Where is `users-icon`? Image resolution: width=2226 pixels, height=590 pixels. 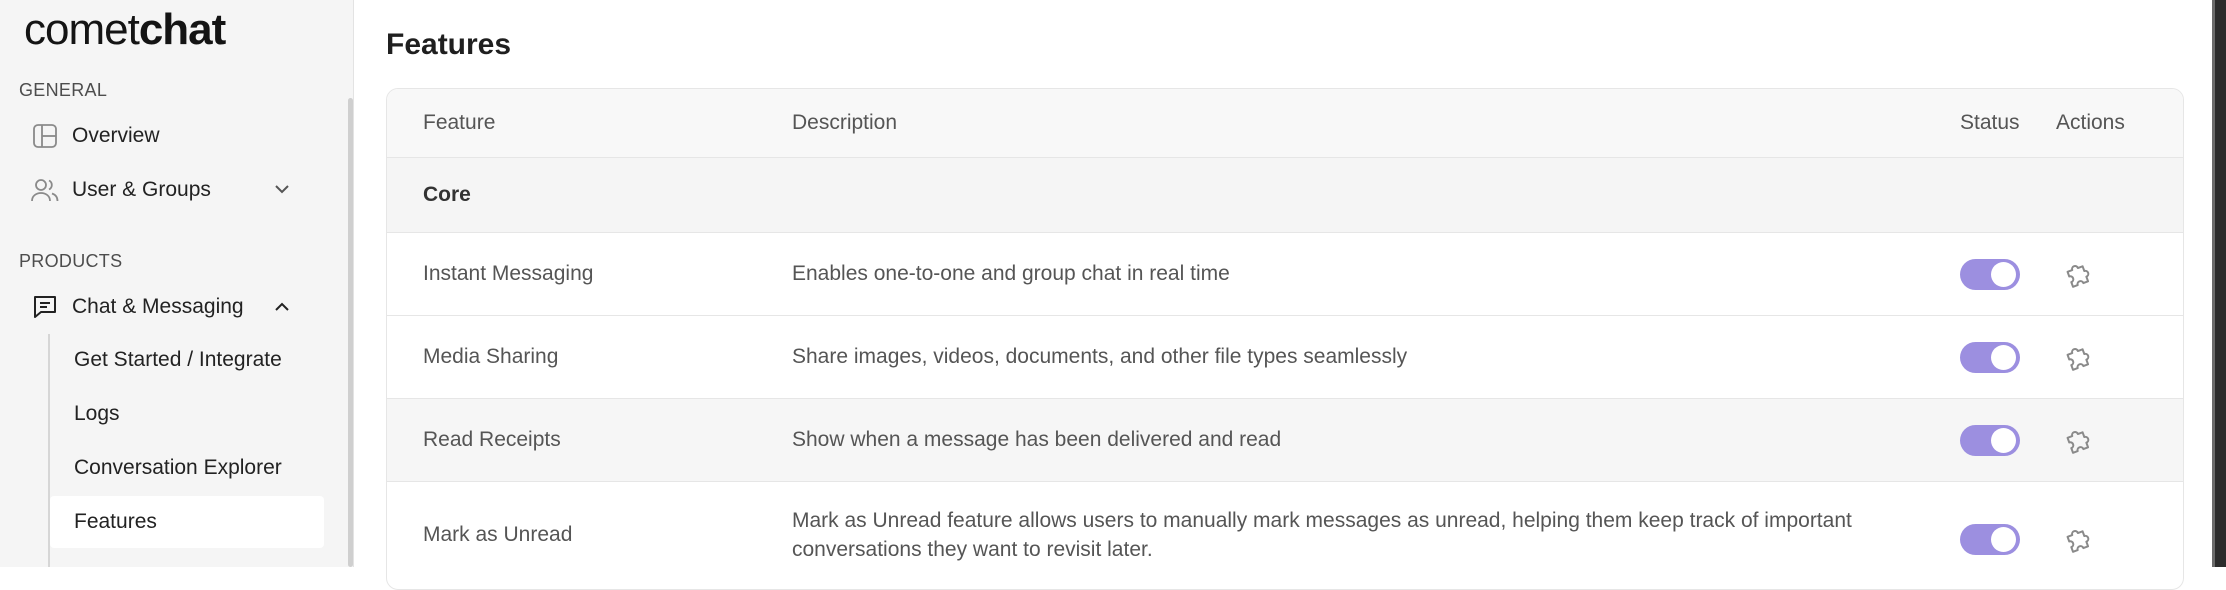
users-icon is located at coordinates (45, 190).